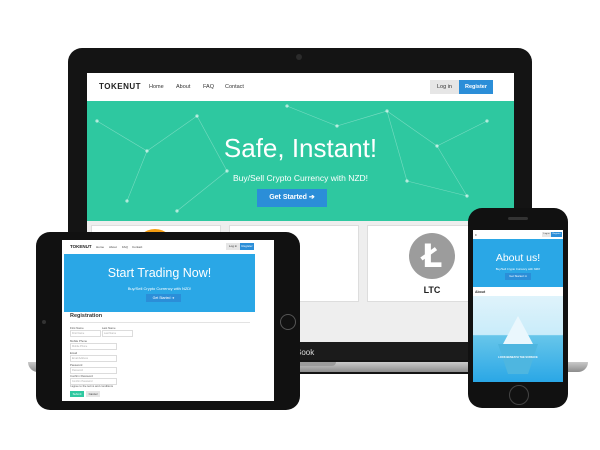 The image size is (600, 450). What do you see at coordinates (518, 218) in the screenshot?
I see `phone-speaker` at bounding box center [518, 218].